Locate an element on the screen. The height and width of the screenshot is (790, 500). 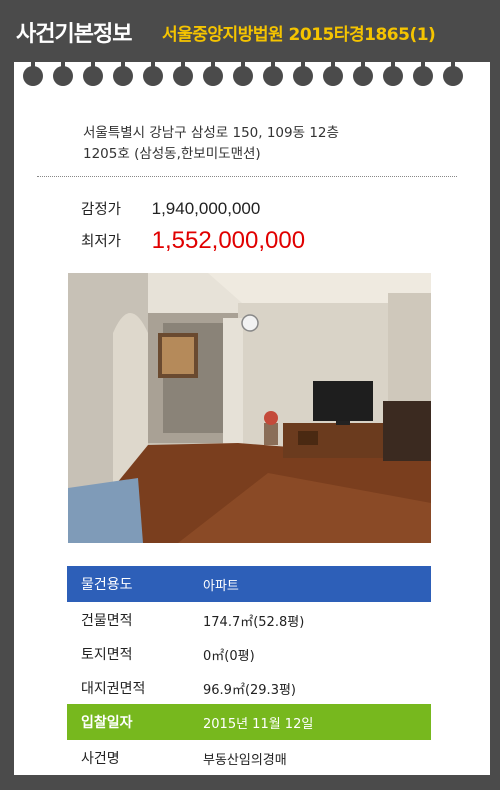
info-row-usage: 물건용도 아파트 is located at coordinates (249, 584).